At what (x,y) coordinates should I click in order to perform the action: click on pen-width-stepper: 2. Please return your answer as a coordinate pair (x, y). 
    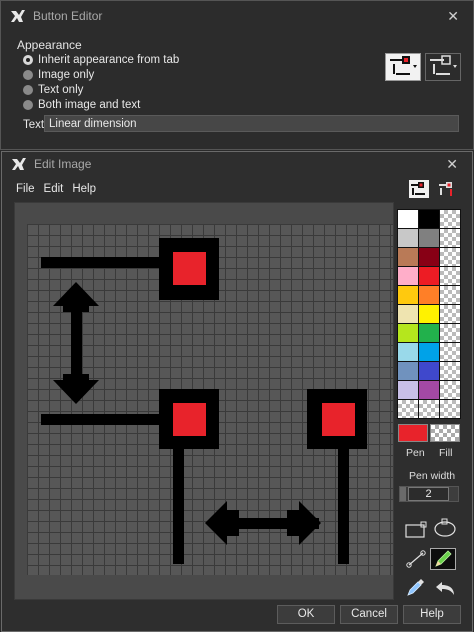
    Looking at the image, I should click on (429, 494).